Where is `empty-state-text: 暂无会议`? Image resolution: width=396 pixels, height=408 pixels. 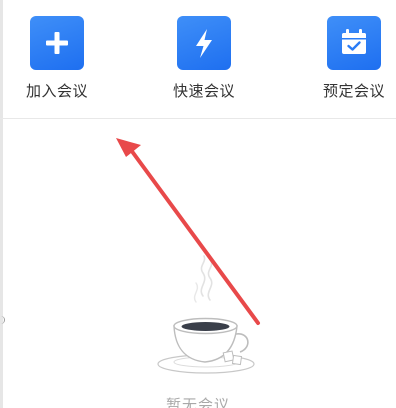 empty-state-text: 暂无会议 is located at coordinates (197, 402).